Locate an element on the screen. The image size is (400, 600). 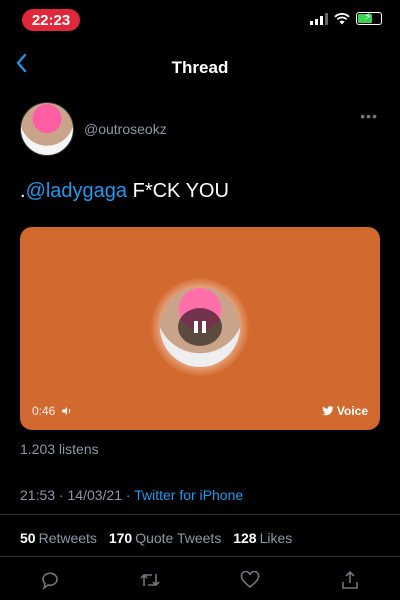
action-bar is located at coordinates (200, 582).